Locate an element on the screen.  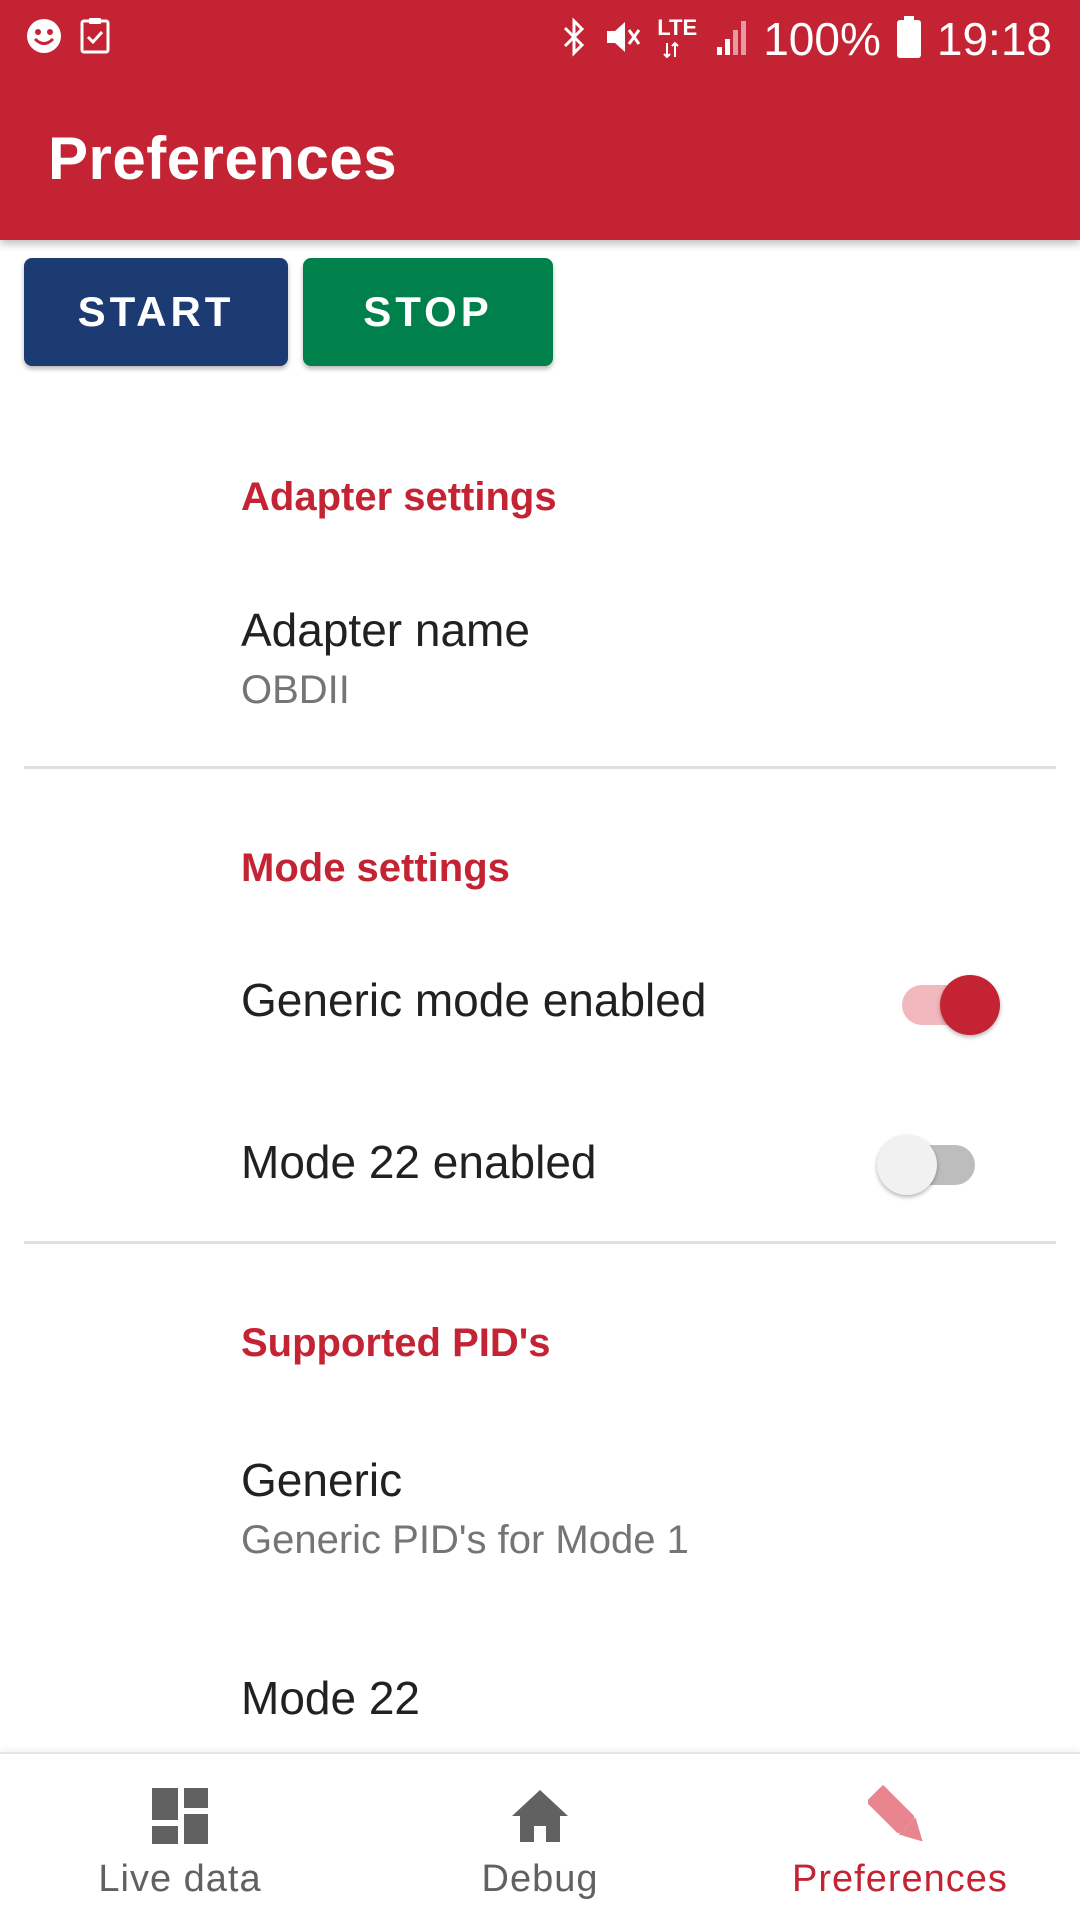
status-bar-system: LTE 100% 19:18 is located at coordinates (806, 39).